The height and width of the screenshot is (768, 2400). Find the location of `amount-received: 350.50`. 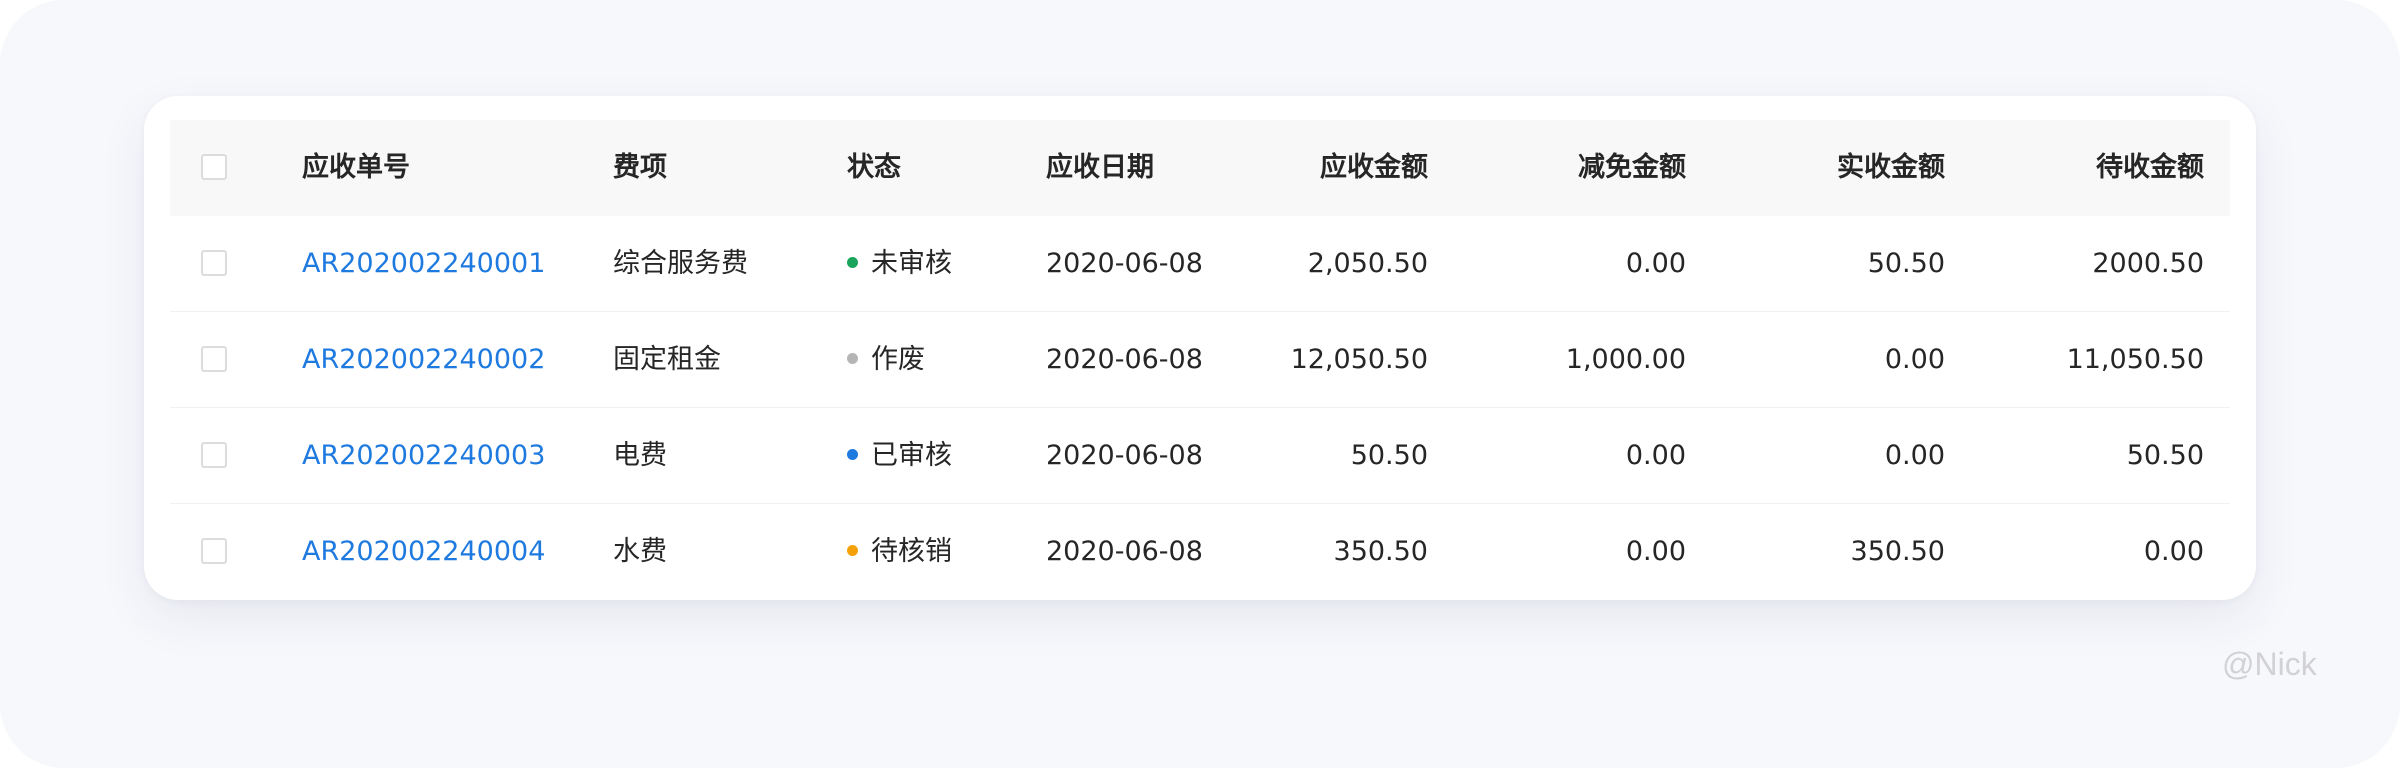

amount-received: 350.50 is located at coordinates (1897, 551).